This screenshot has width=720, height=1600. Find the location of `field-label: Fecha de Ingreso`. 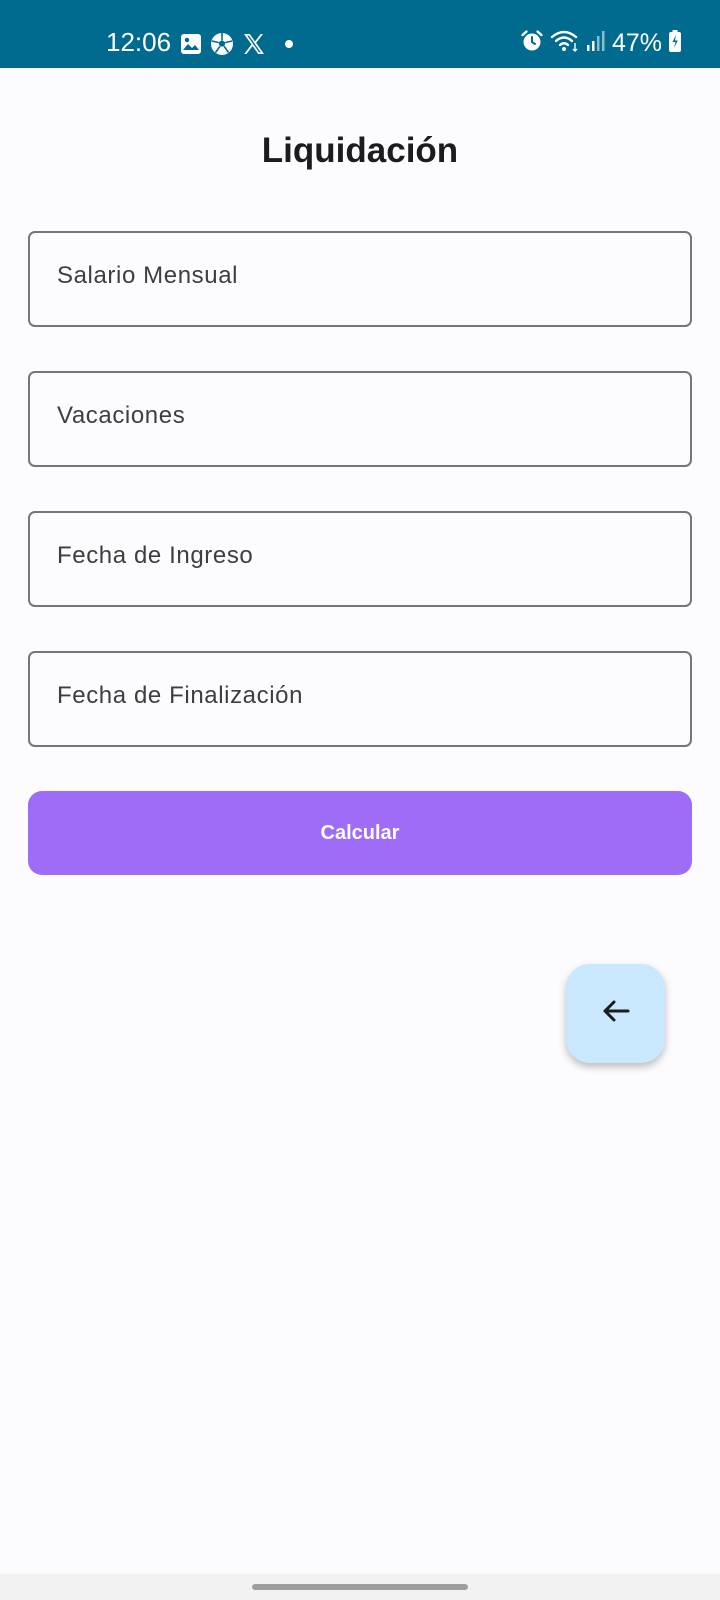

field-label: Fecha de Ingreso is located at coordinates (155, 555).